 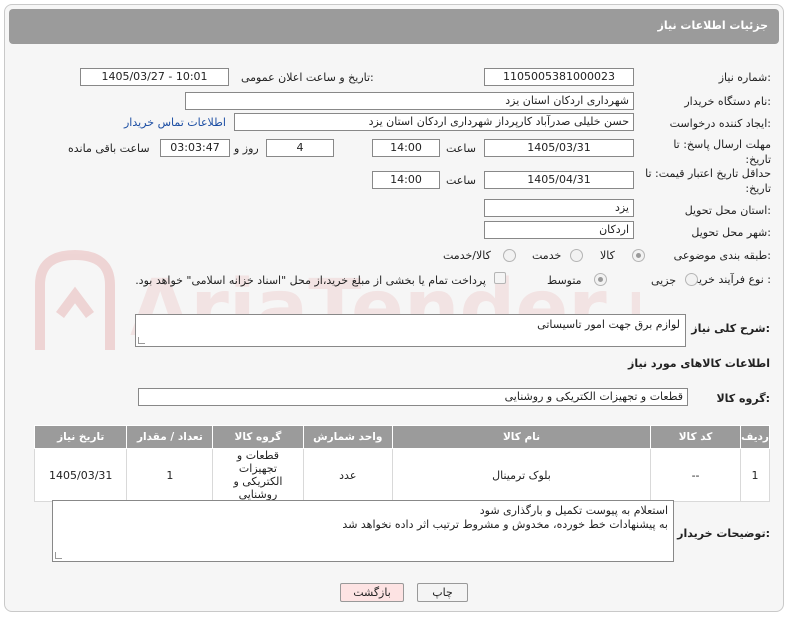 I want to click on process-radio-minor, so click(x=691, y=279).